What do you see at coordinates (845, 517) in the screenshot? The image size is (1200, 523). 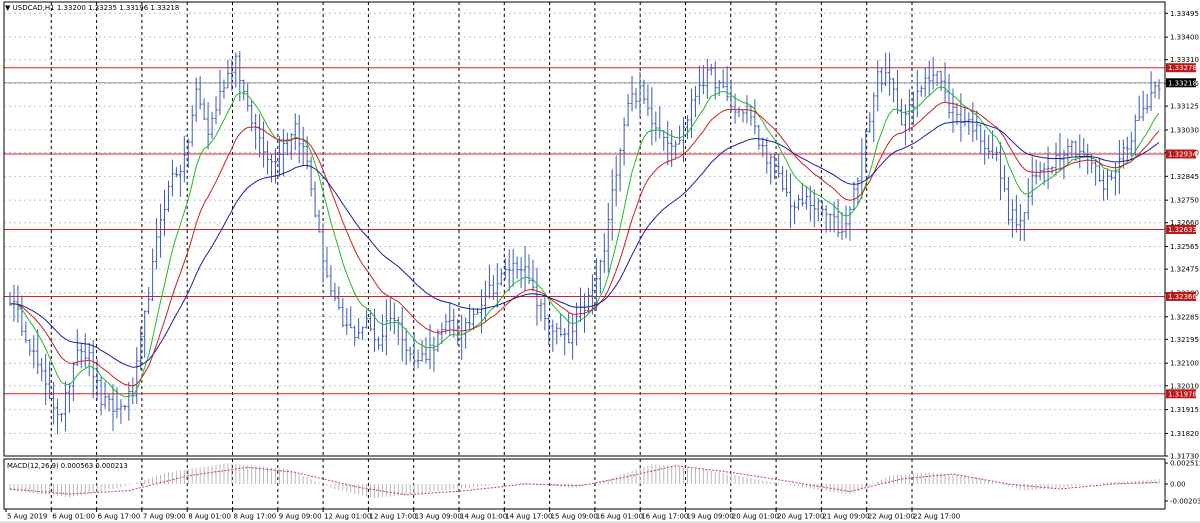 I see `x-tick-label: 21 Aug 09:00` at bounding box center [845, 517].